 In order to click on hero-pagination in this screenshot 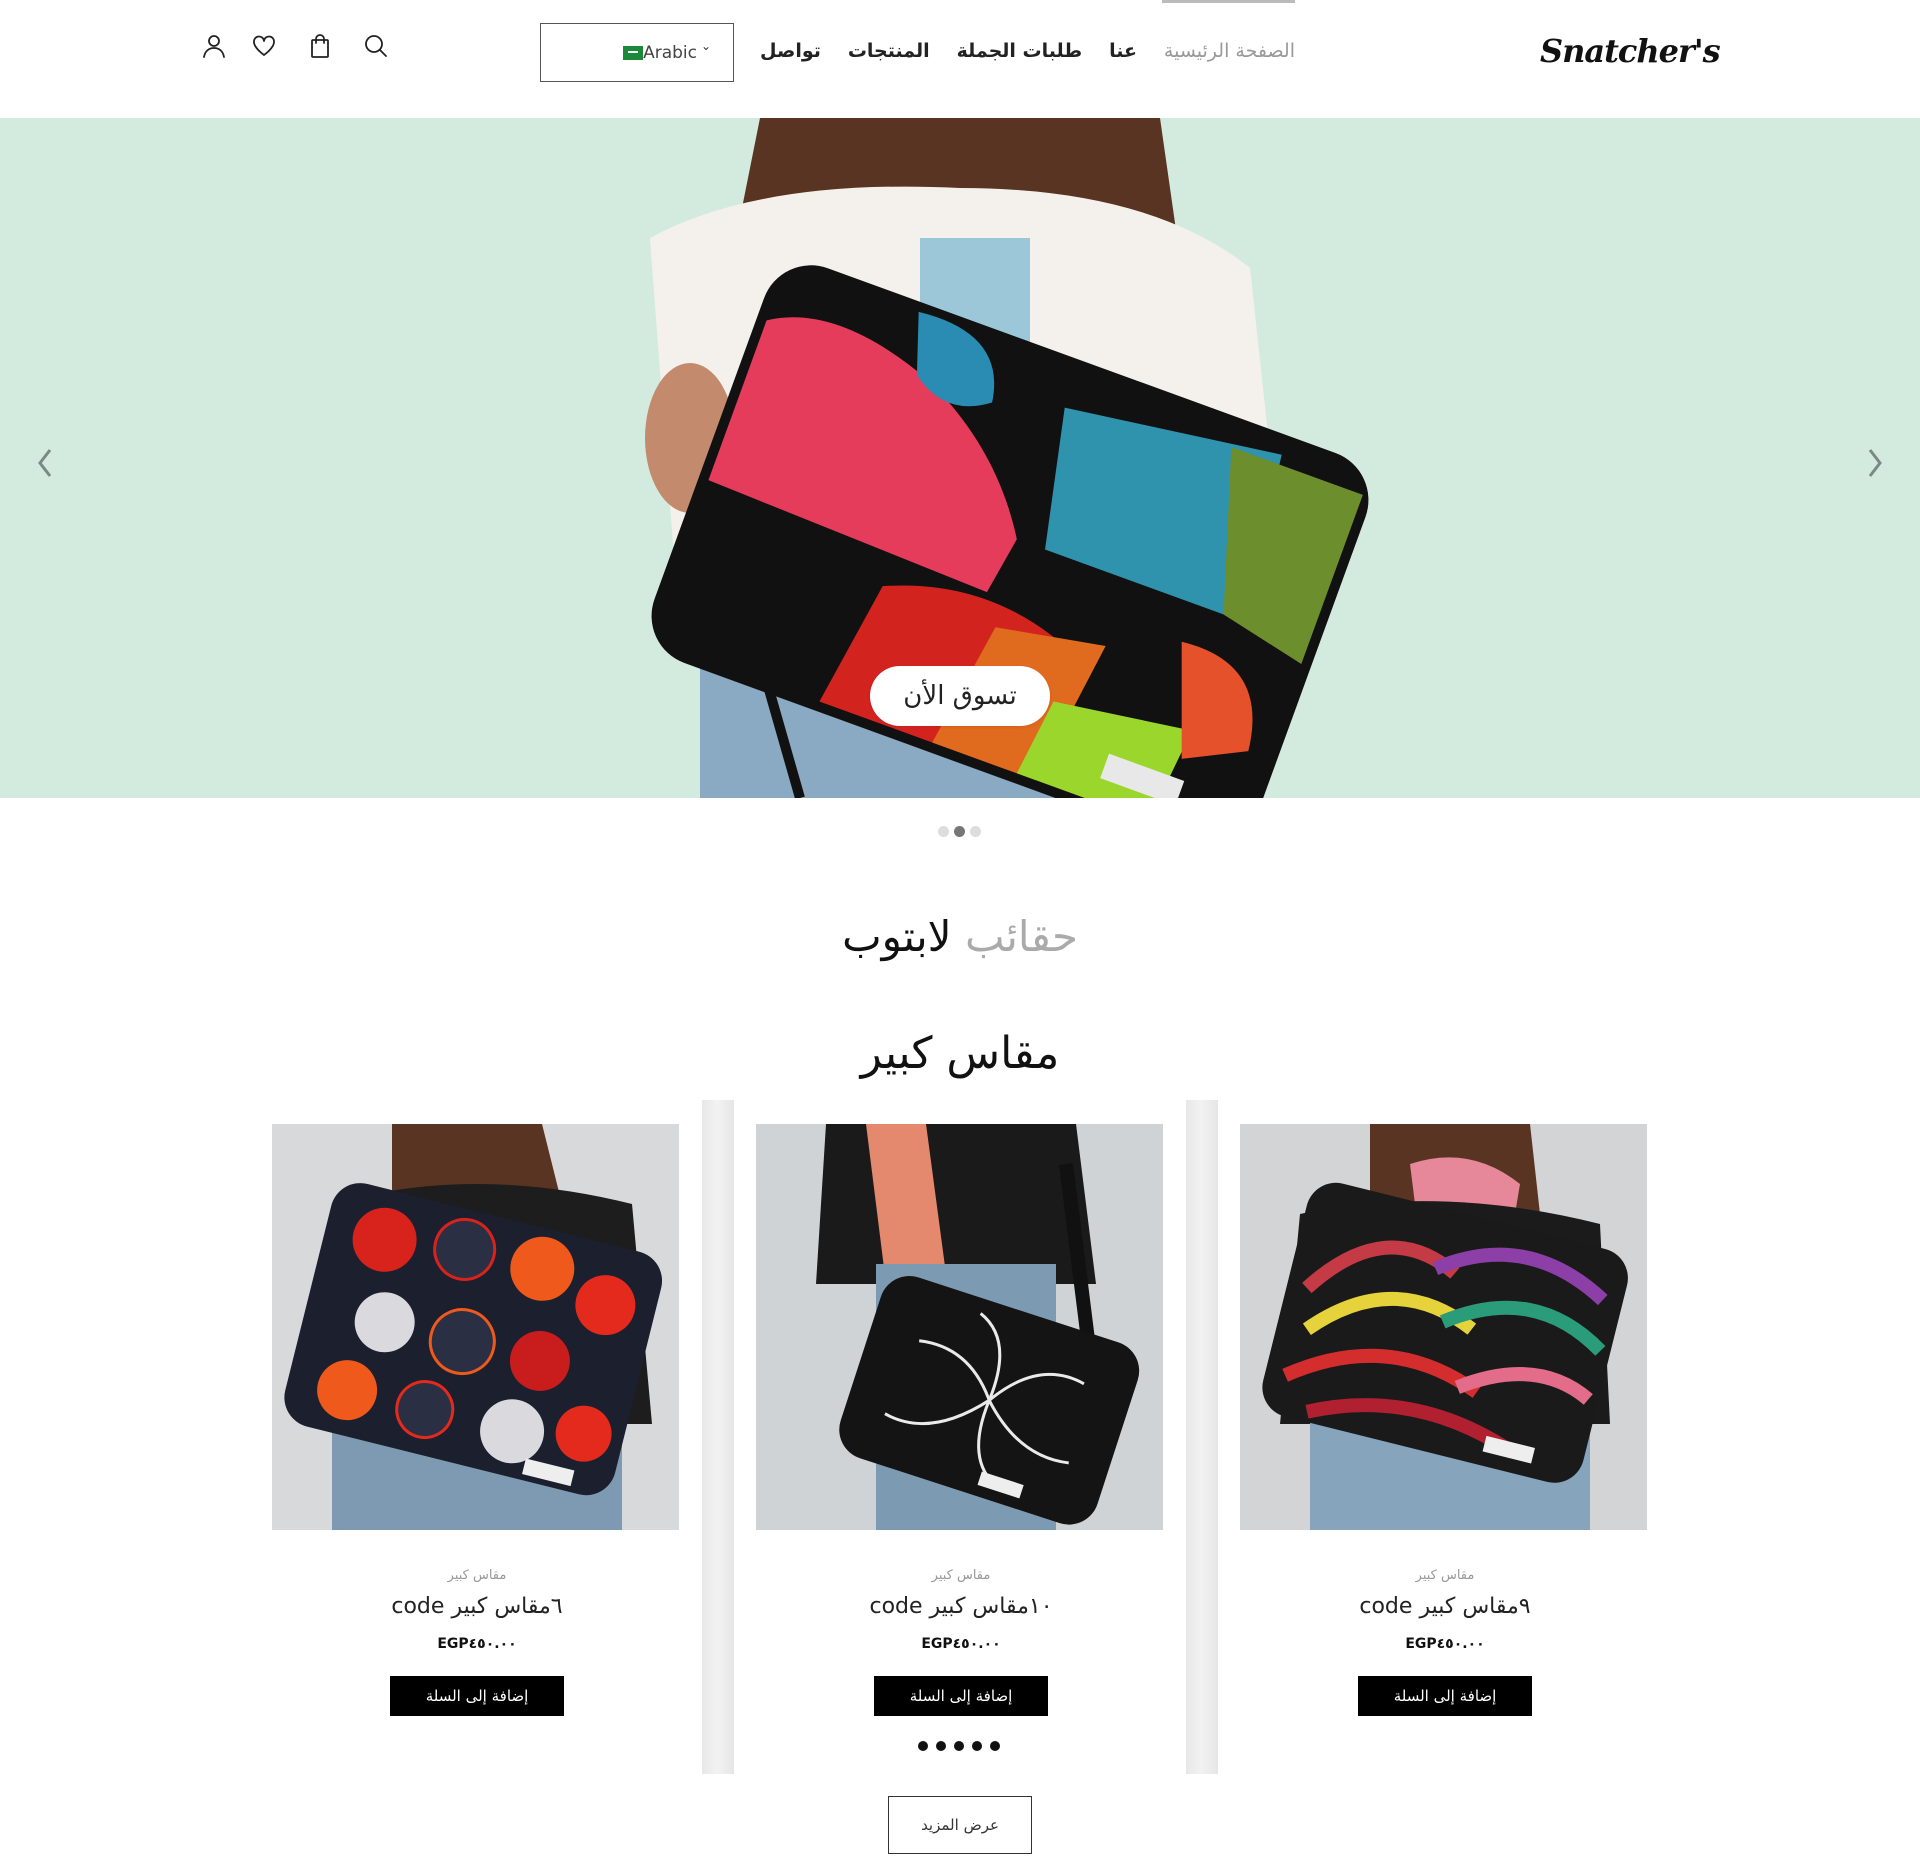, I will do `click(959, 831)`.